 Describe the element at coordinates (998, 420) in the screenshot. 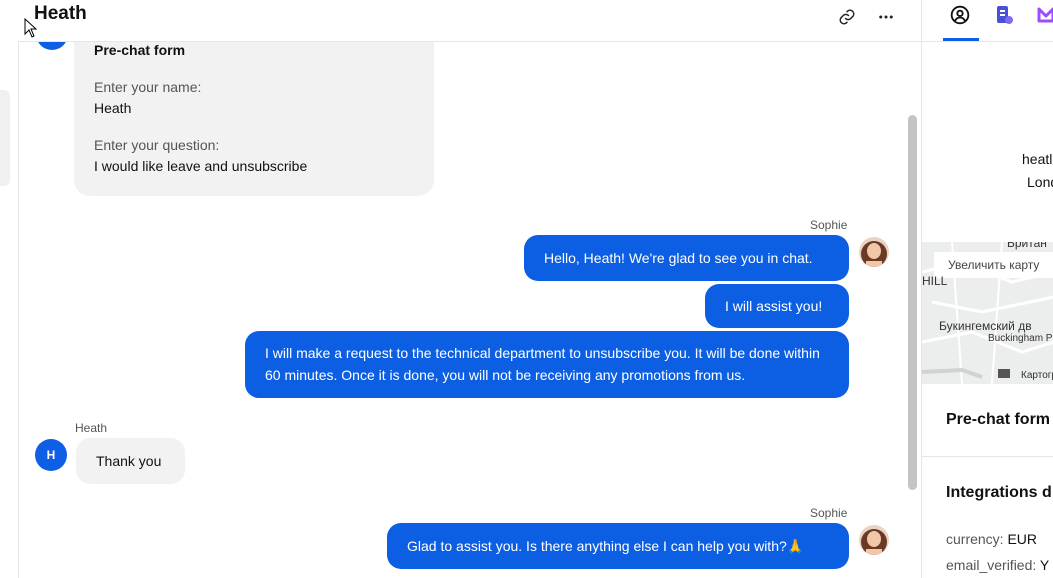

I see `section-title-prechat: Pre-chat form` at that location.